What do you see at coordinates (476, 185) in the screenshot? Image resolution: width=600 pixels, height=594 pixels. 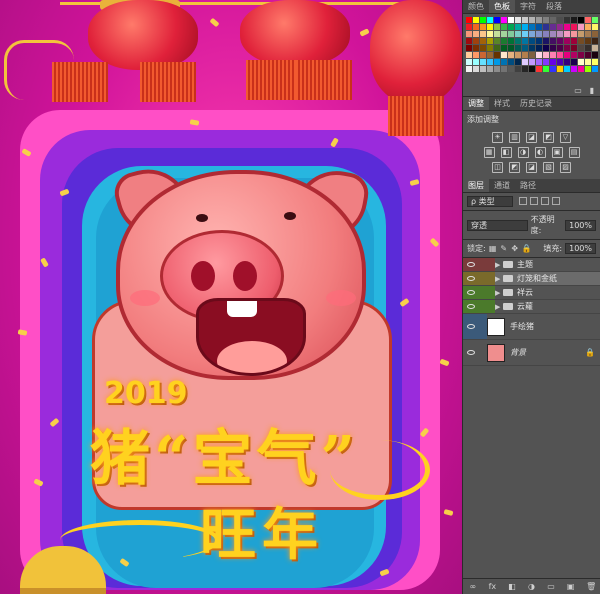 I see `tab-layers: 图层` at bounding box center [476, 185].